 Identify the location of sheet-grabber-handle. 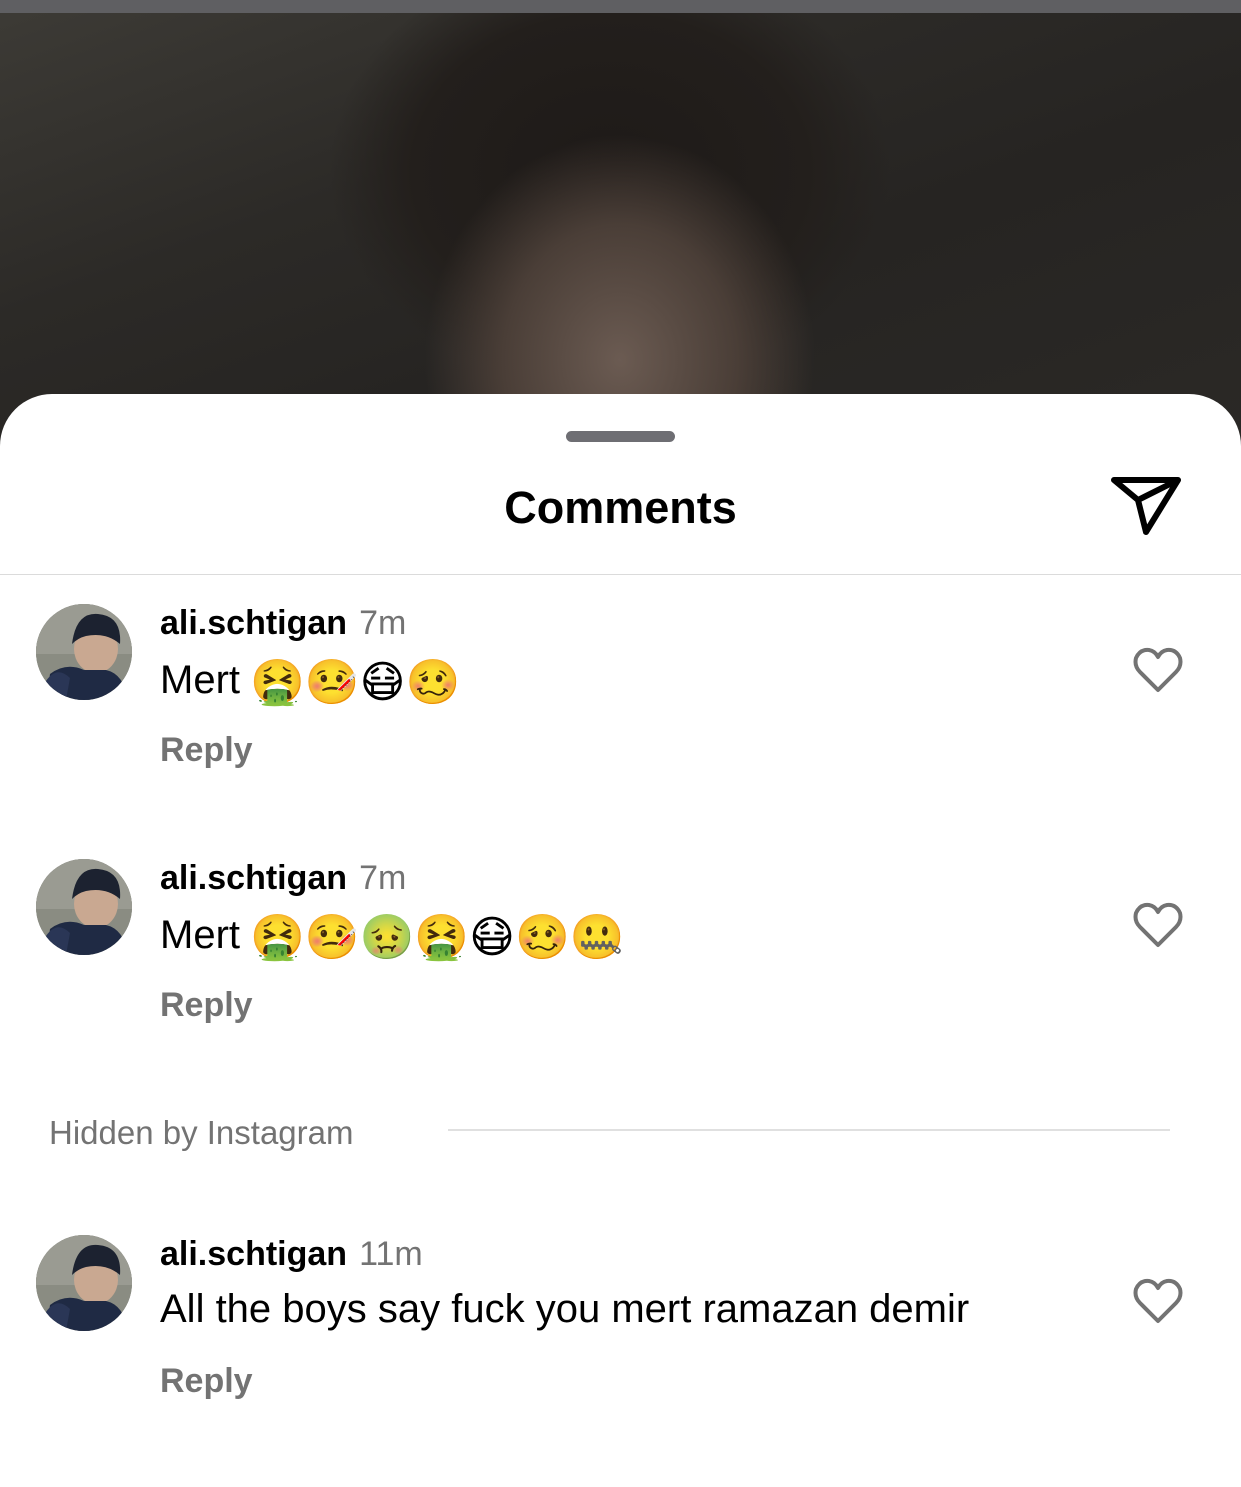
(620, 436).